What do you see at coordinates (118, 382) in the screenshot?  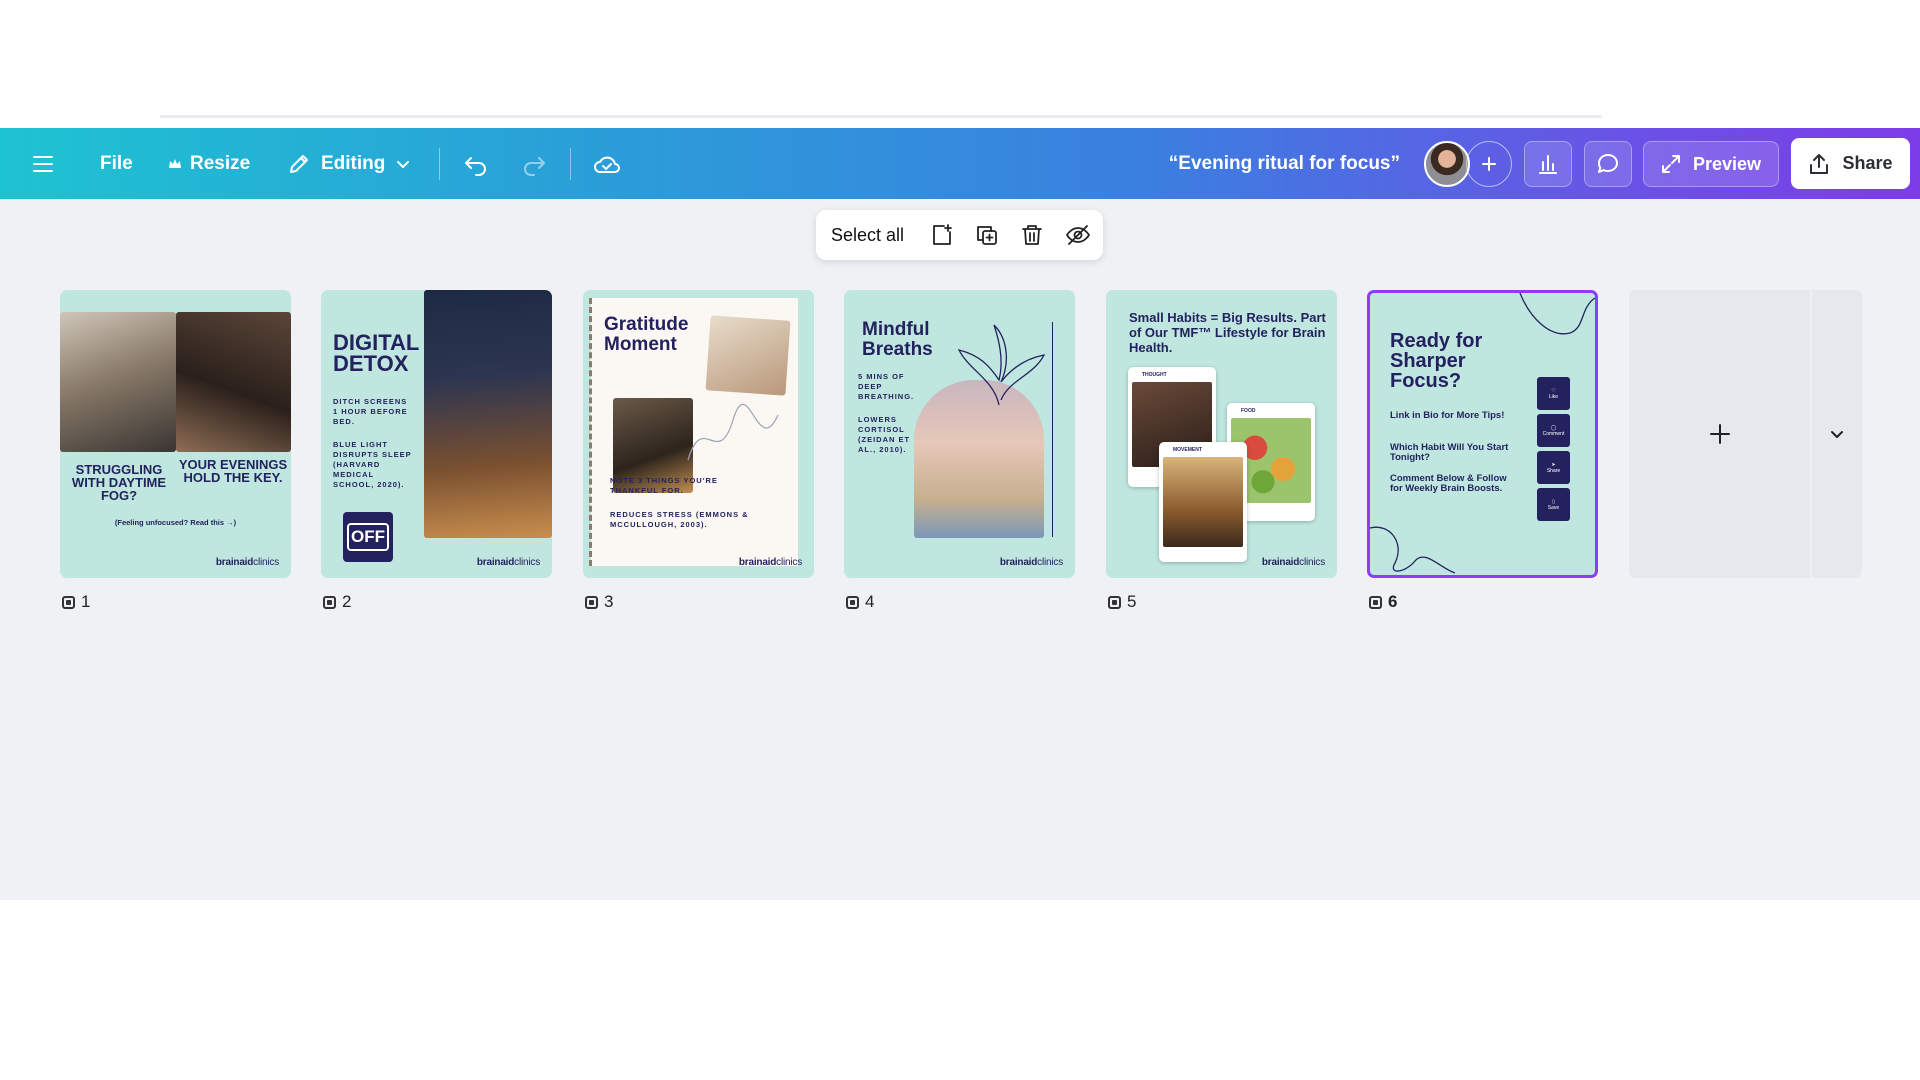 I see `photo-woman-stressed` at bounding box center [118, 382].